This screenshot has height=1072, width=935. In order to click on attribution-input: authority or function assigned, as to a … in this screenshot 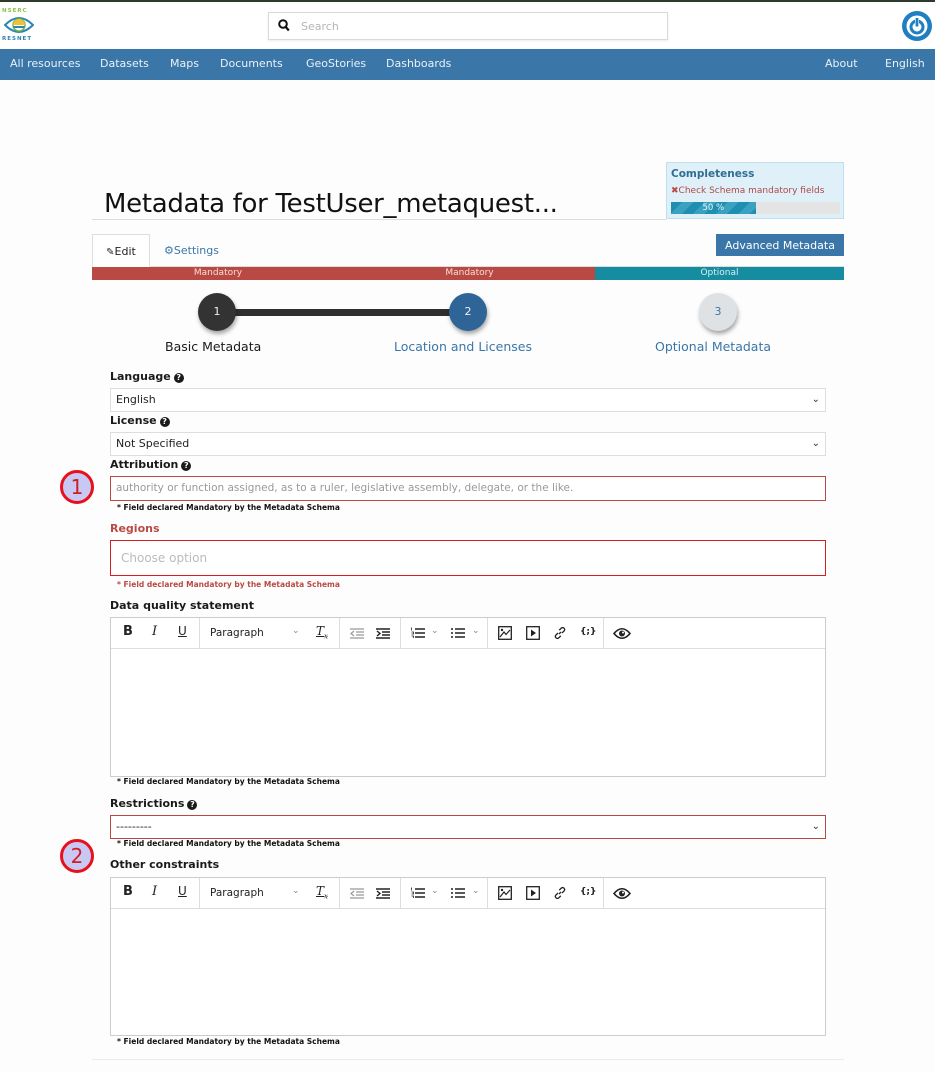, I will do `click(468, 488)`.